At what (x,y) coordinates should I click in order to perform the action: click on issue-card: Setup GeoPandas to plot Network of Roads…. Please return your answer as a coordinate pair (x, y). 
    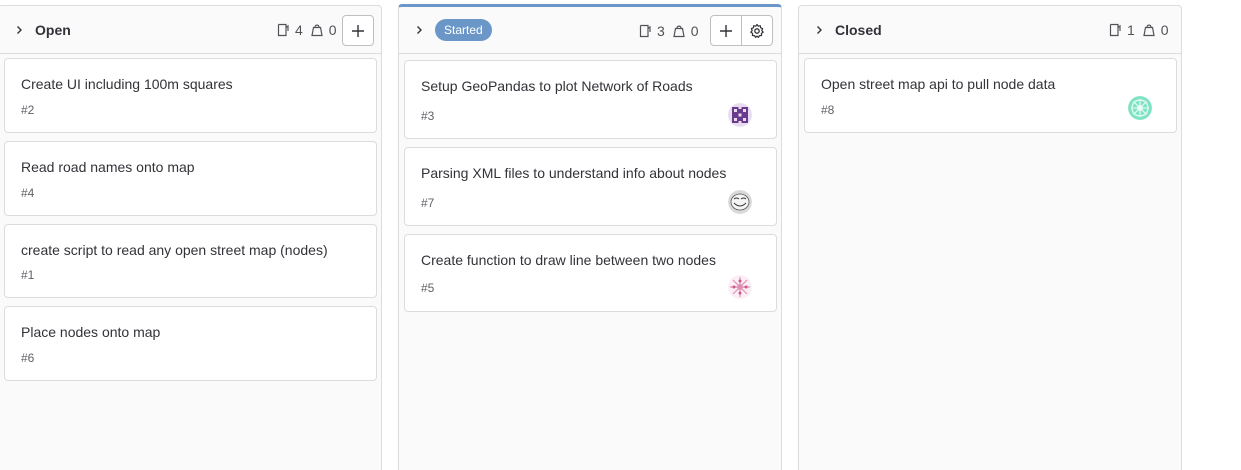
    Looking at the image, I should click on (590, 99).